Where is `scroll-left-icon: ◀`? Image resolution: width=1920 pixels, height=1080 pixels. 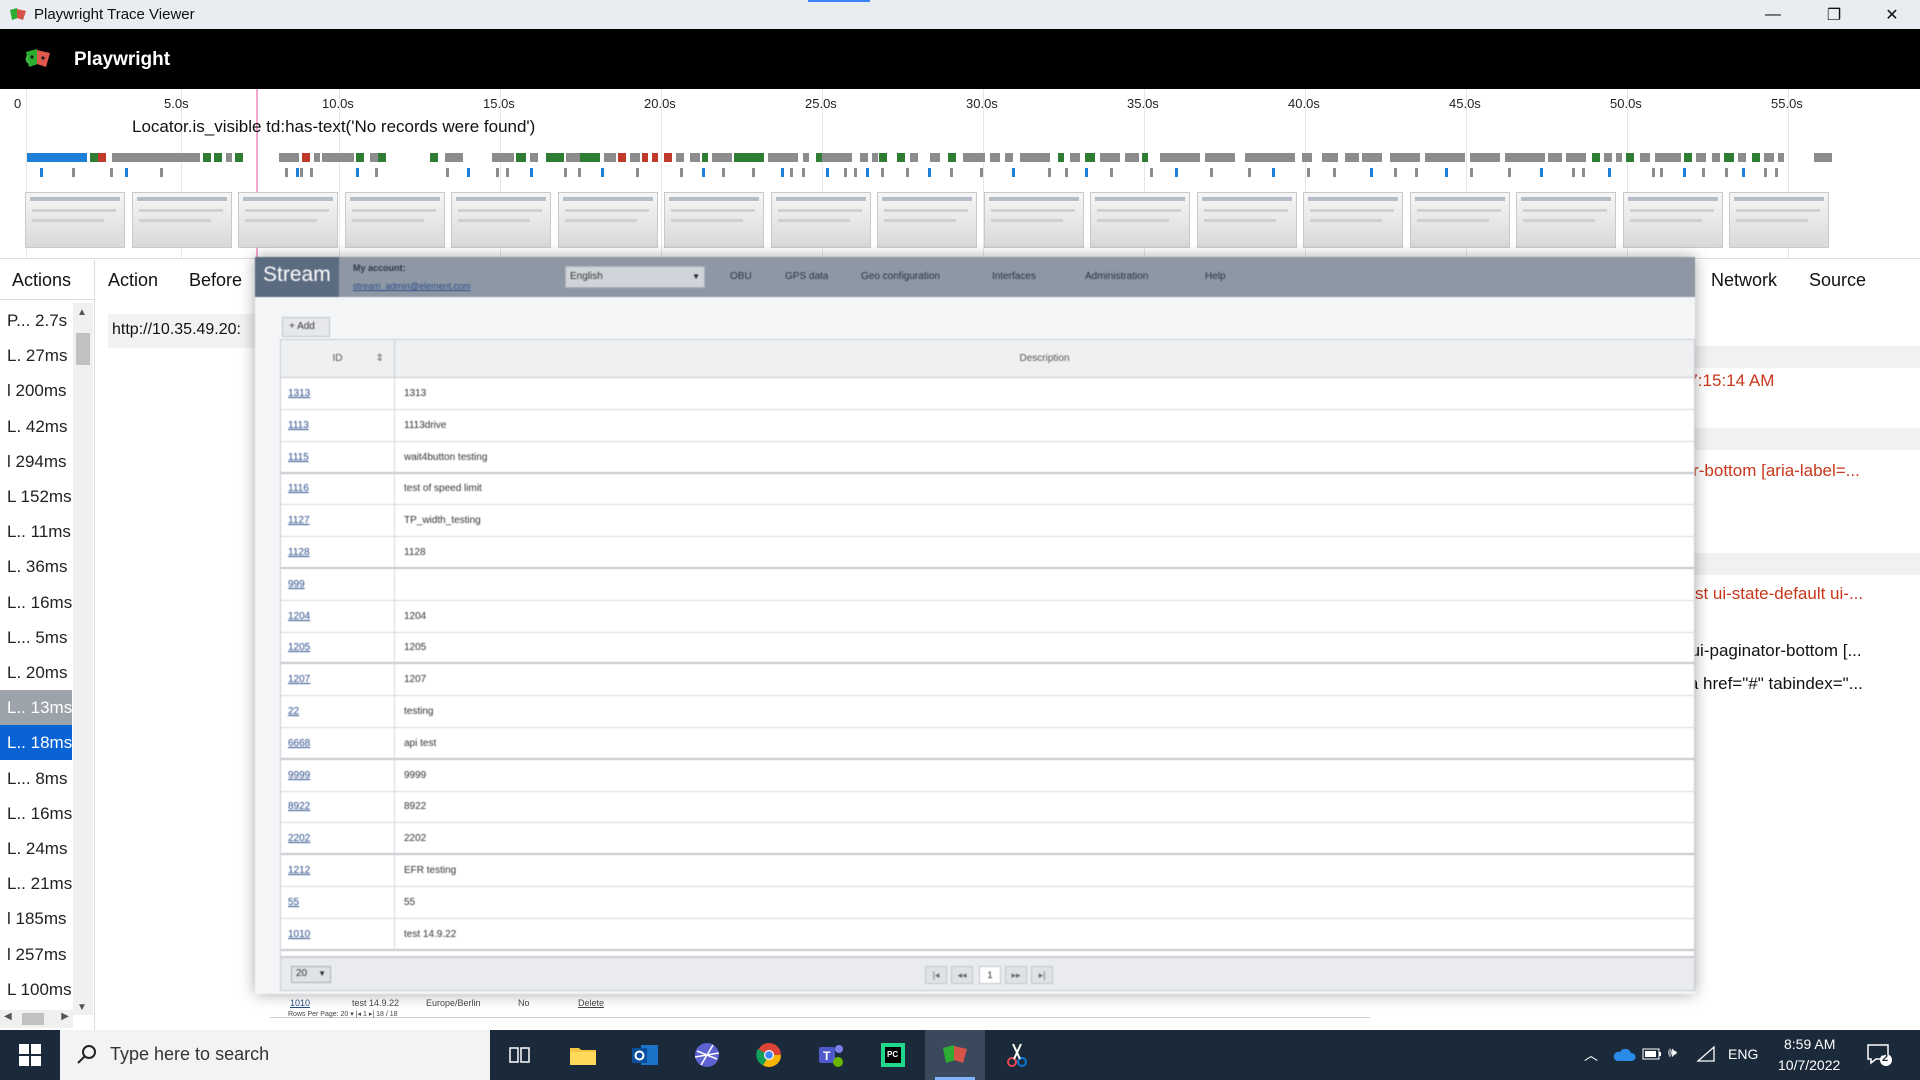
scroll-left-icon: ◀ is located at coordinates (8, 1016).